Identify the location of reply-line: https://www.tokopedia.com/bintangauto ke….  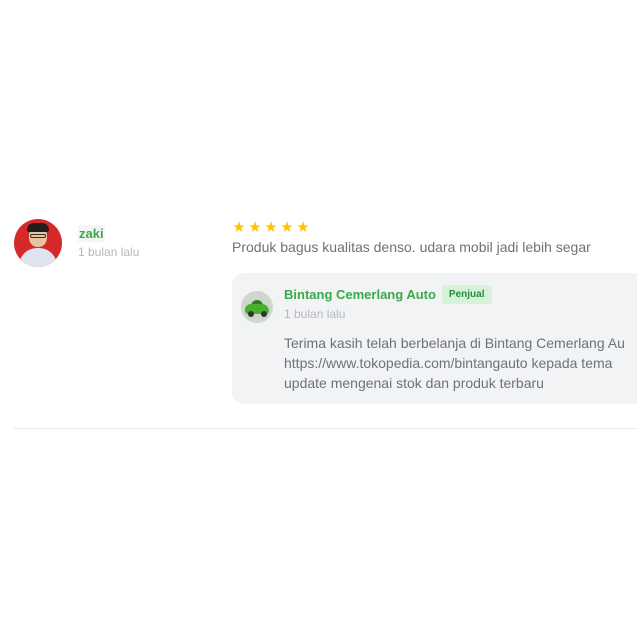
(448, 363).